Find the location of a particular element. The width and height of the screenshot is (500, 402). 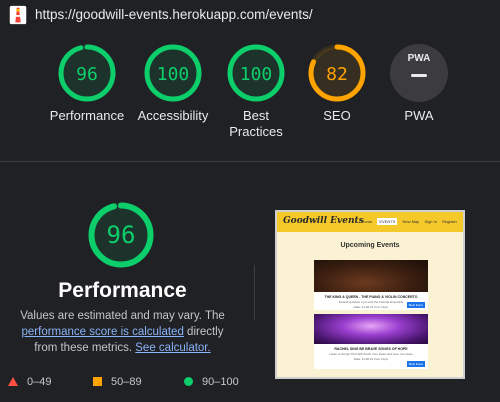

gauge-label: PWA is located at coordinates (419, 115).